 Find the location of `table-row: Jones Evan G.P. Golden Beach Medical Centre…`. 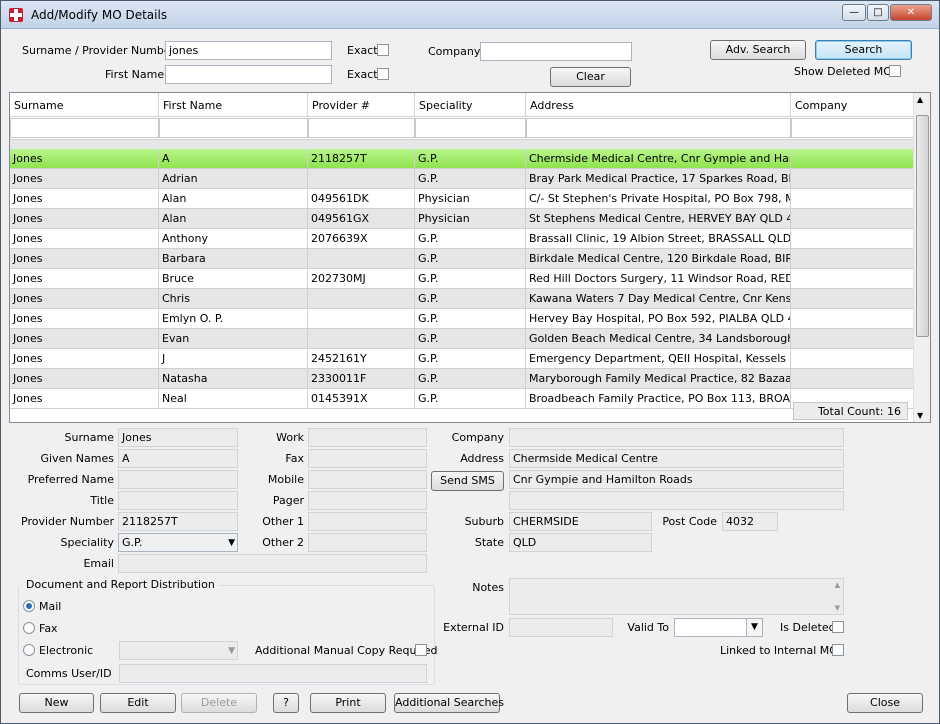

table-row: Jones Evan G.P. Golden Beach Medical Centre… is located at coordinates (462, 339).